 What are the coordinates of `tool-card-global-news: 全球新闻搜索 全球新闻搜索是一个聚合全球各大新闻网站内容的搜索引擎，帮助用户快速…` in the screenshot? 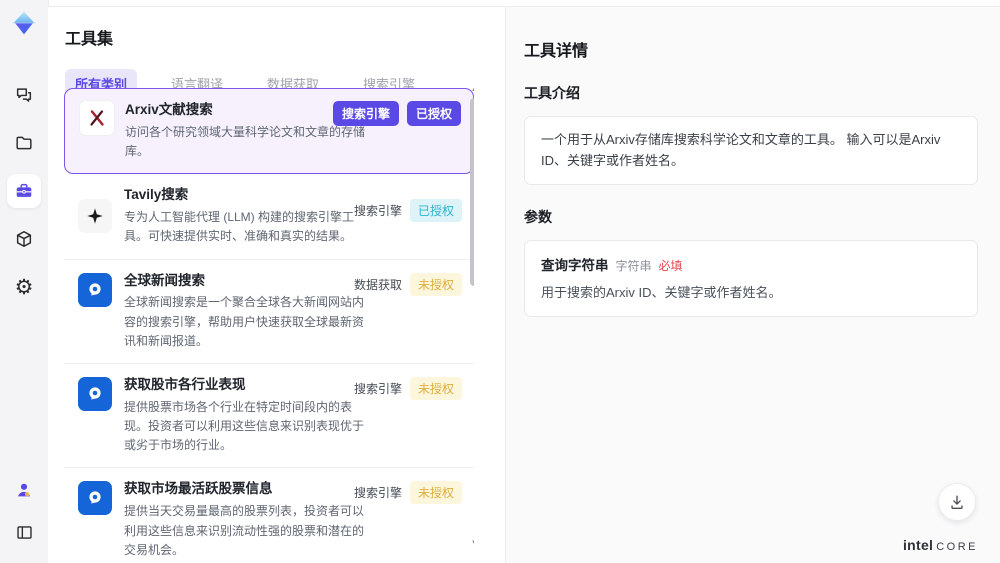 It's located at (269, 304).